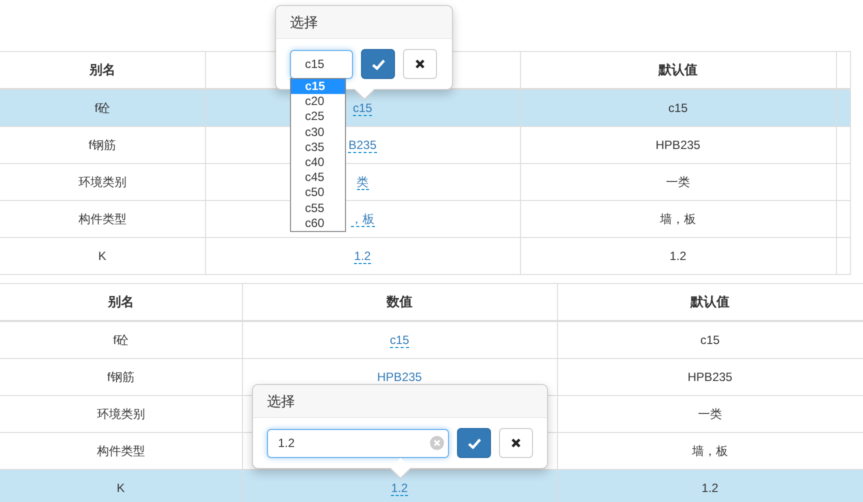  What do you see at coordinates (358, 443) in the screenshot?
I see `input-field: 1.2` at bounding box center [358, 443].